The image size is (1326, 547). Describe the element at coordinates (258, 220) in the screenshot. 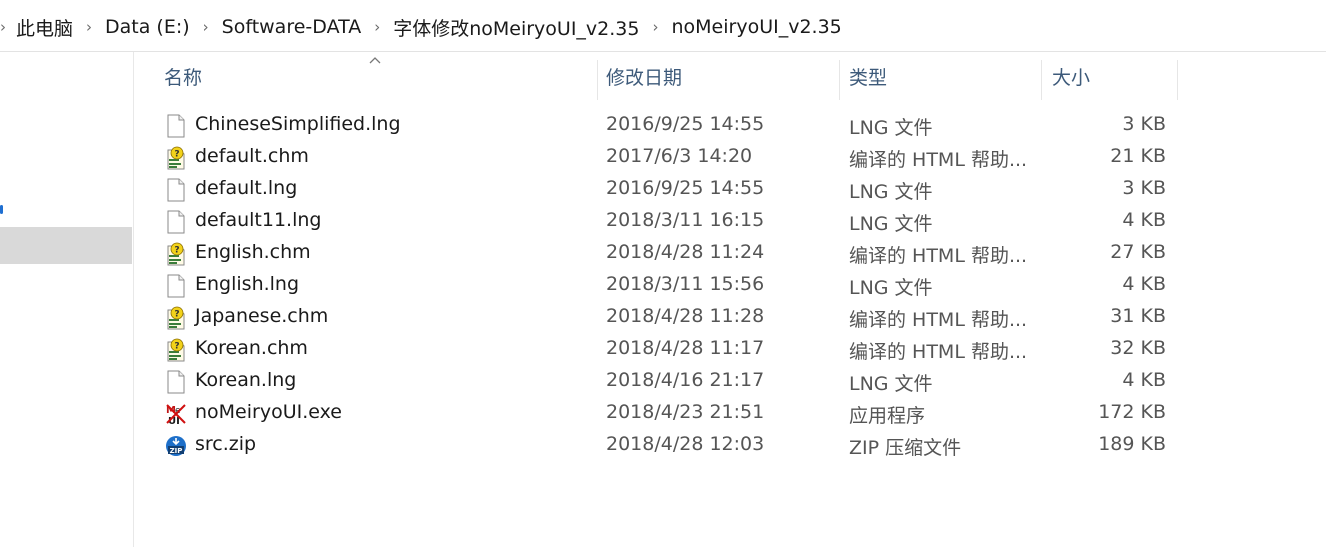

I see `file-name: default11.lng` at that location.